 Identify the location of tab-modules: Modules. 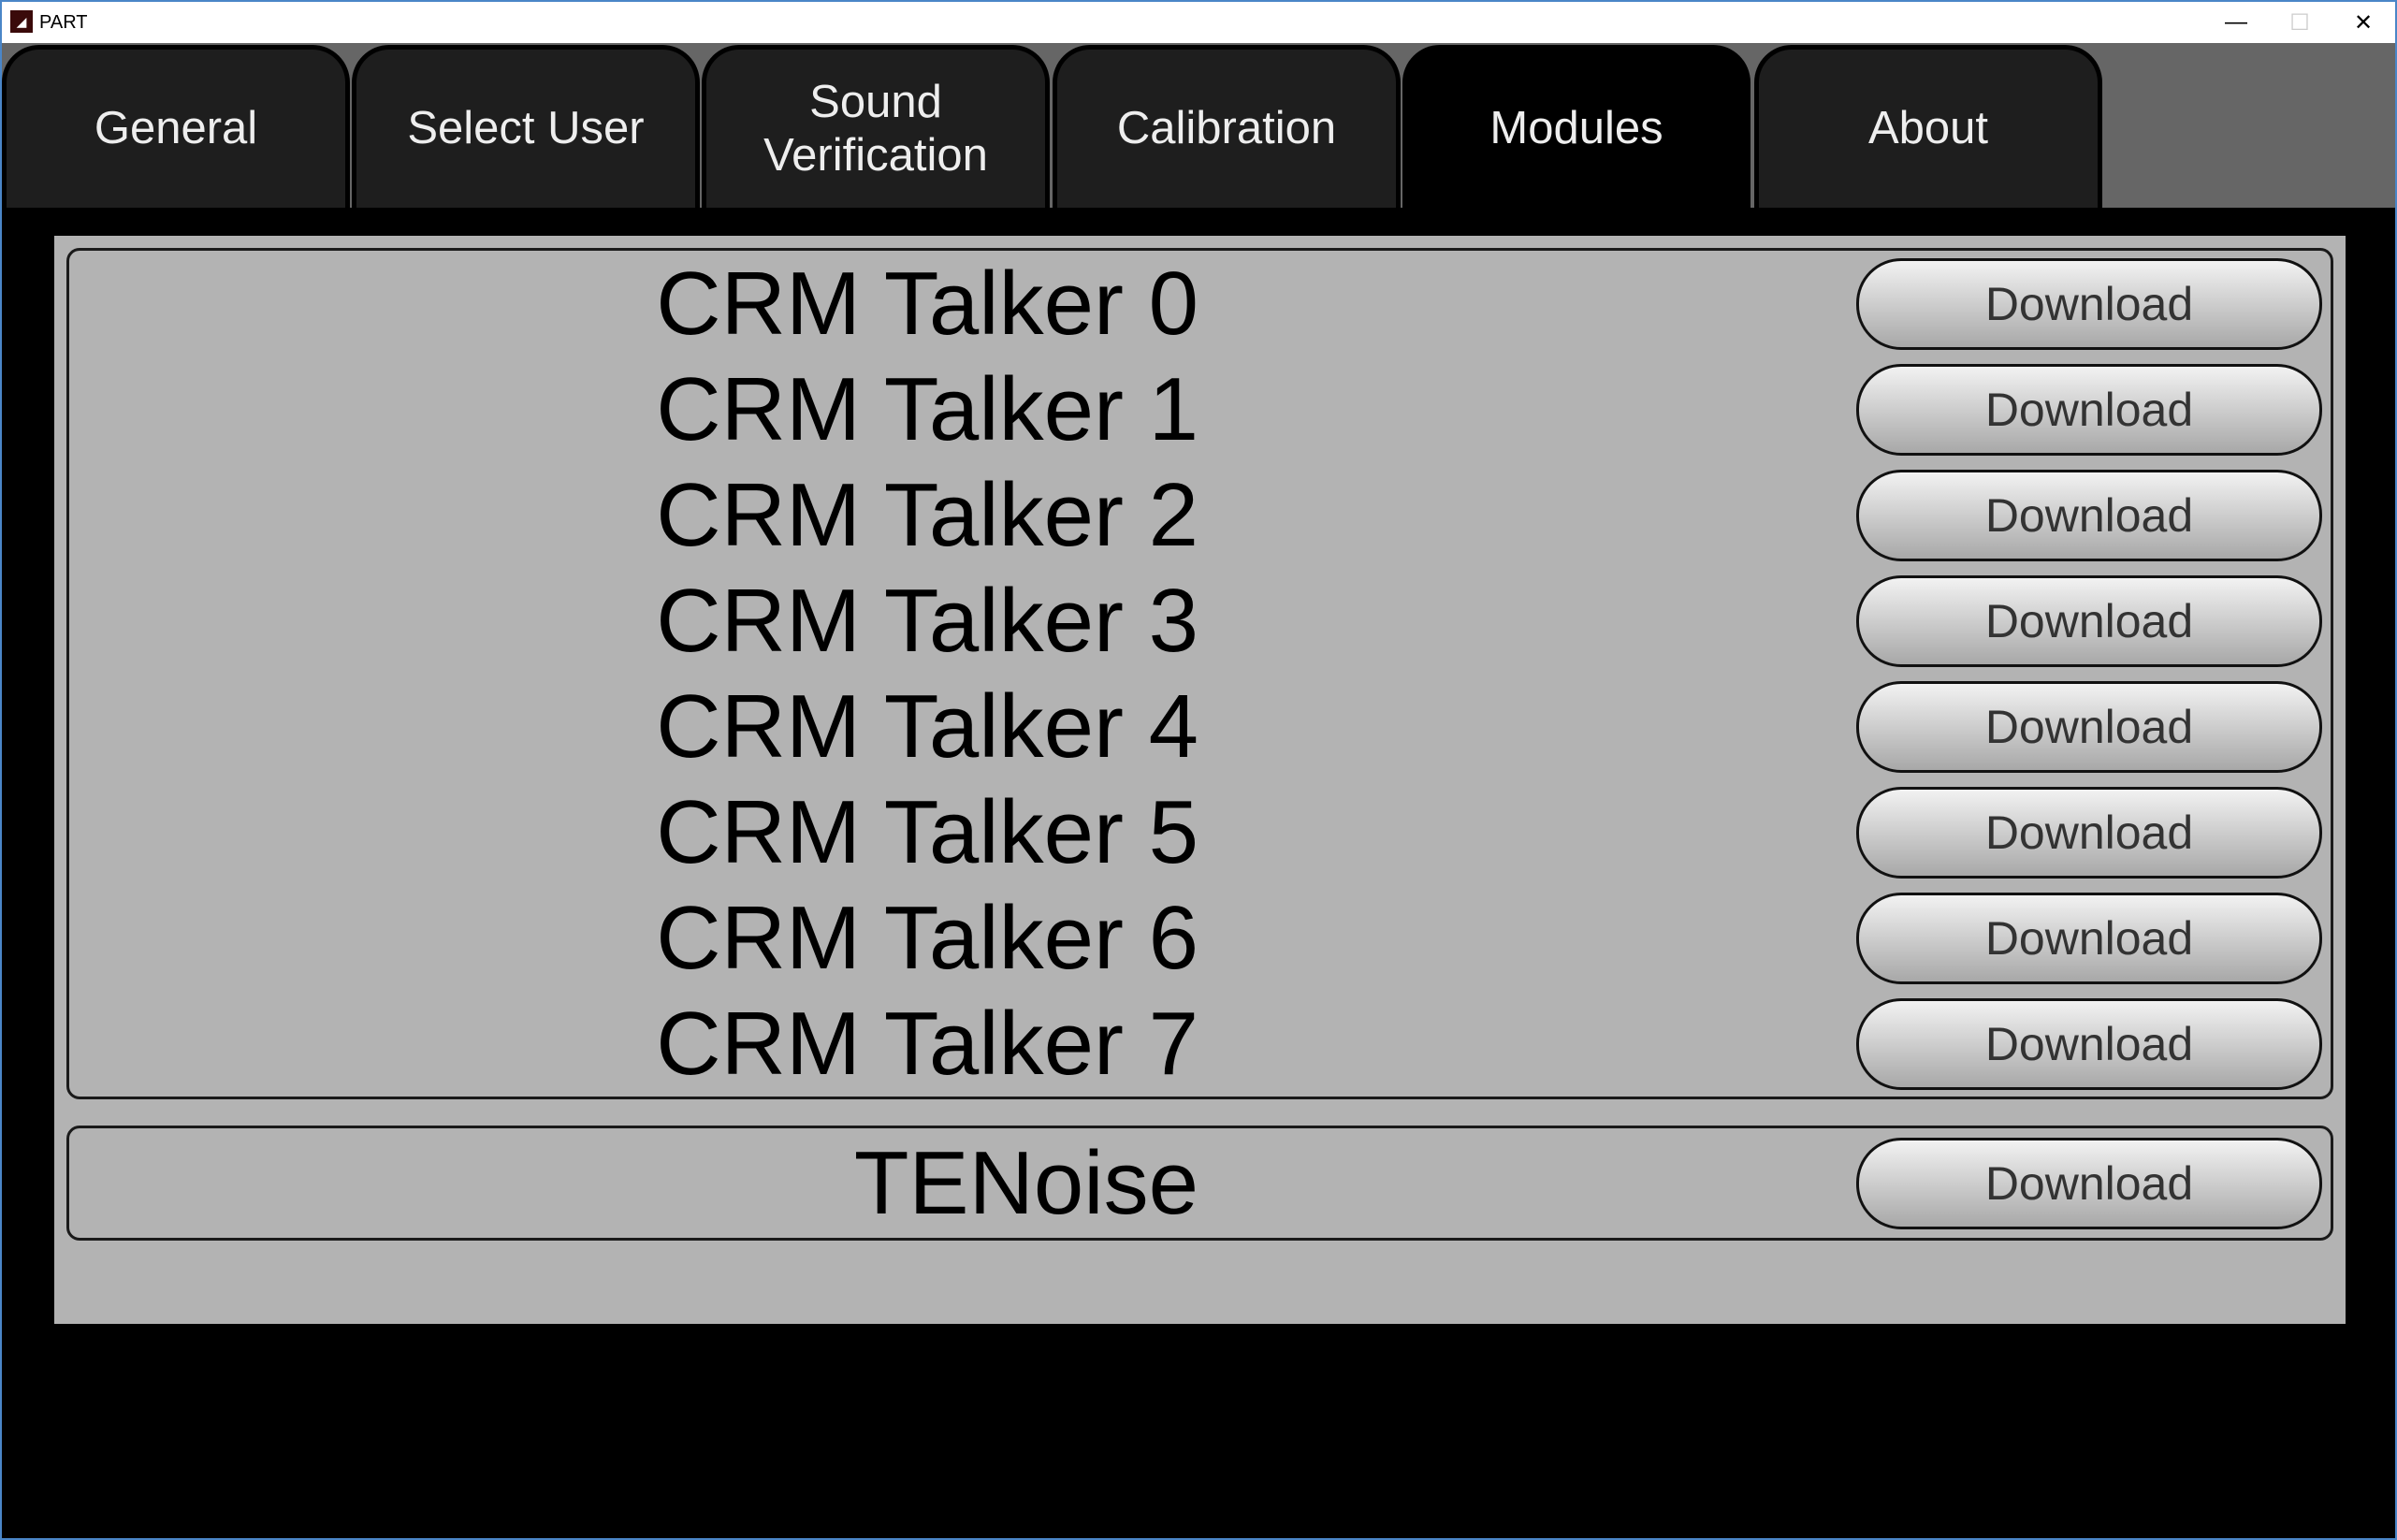
(1576, 126).